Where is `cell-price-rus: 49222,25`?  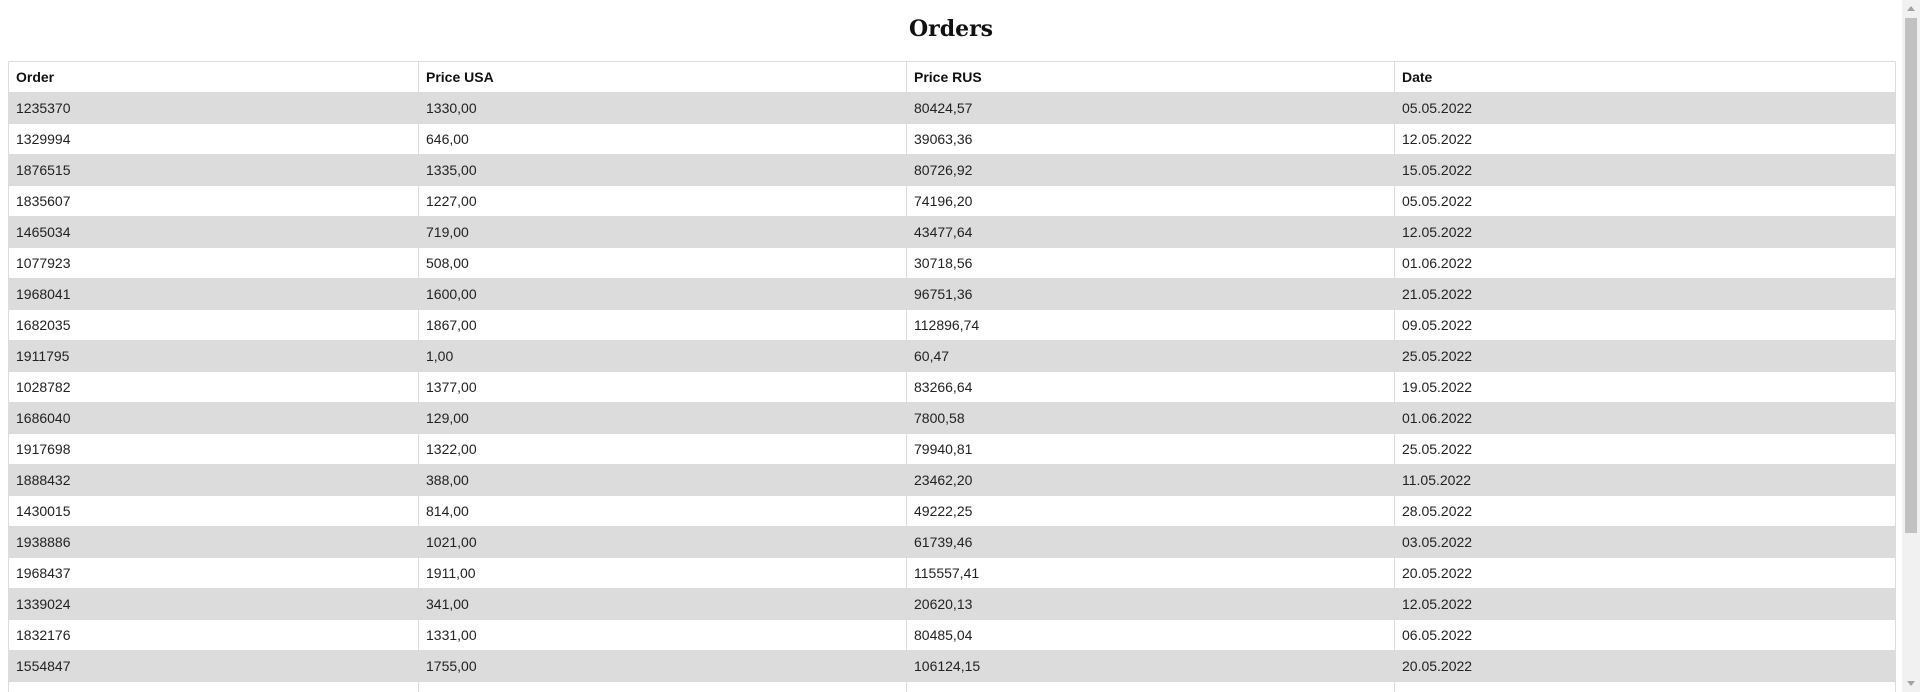 cell-price-rus: 49222,25 is located at coordinates (1150, 511).